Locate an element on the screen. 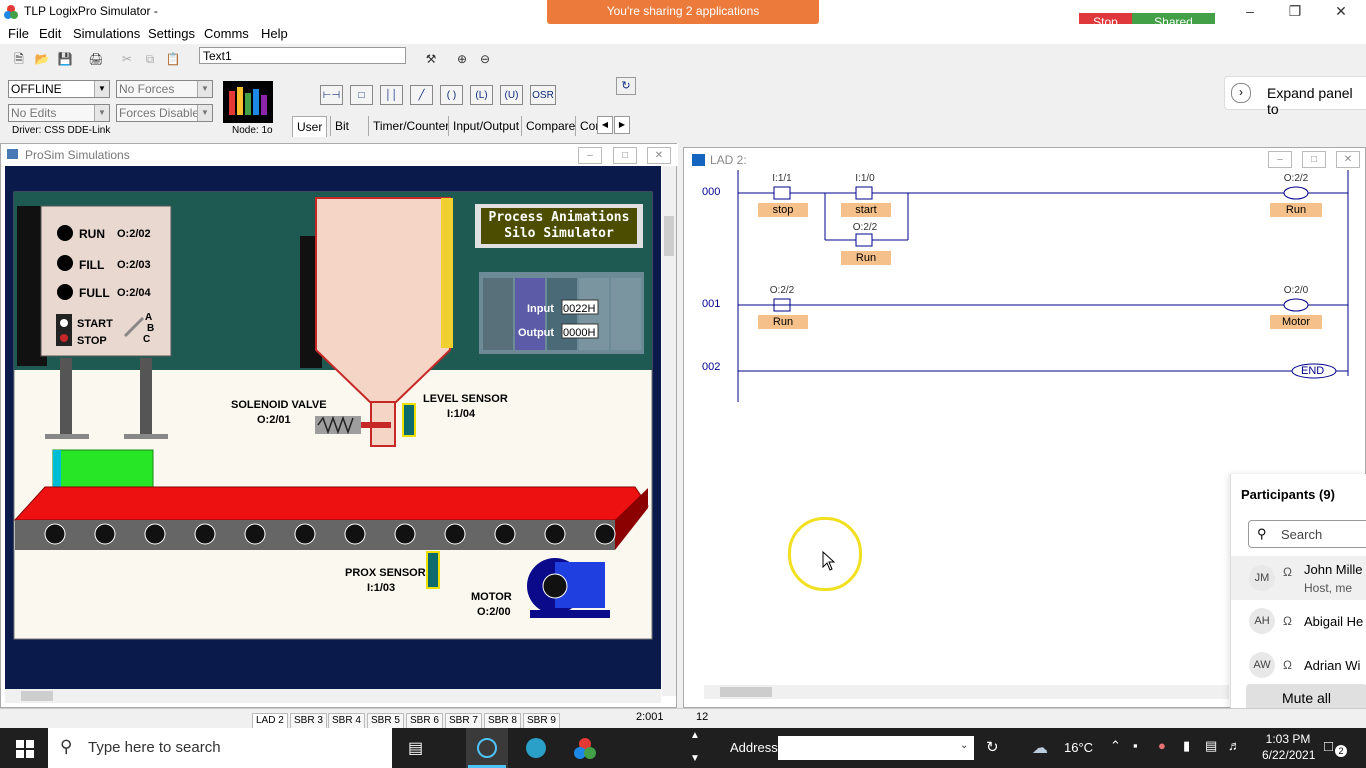 Image resolution: width=1366 pixels, height=768 pixels. tools-icon: ⚒ is located at coordinates (431, 59).